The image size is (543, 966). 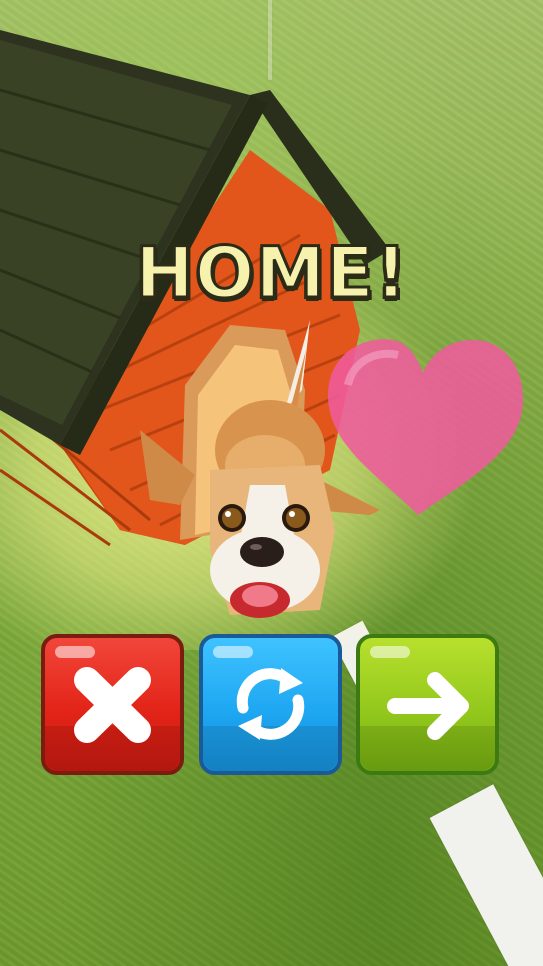 I want to click on retry-button, so click(x=270, y=704).